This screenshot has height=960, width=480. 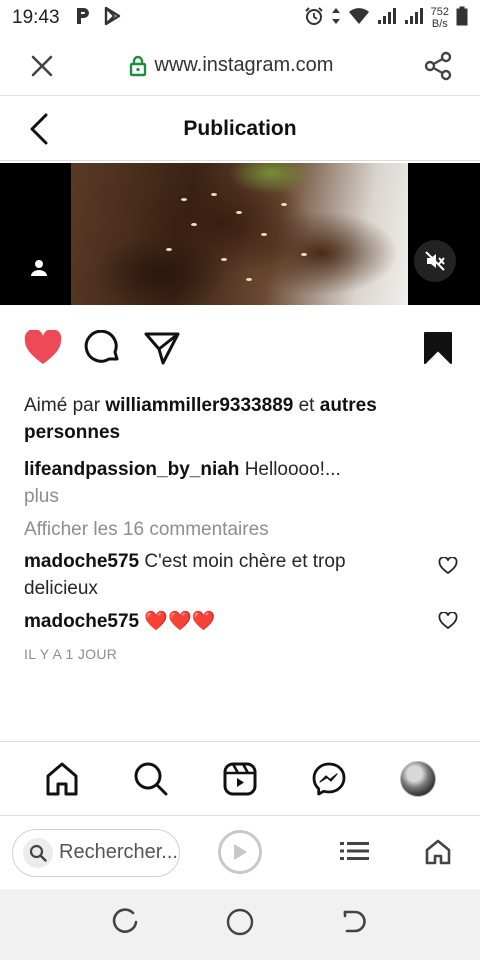 I want to click on house-icon, so click(x=438, y=852).